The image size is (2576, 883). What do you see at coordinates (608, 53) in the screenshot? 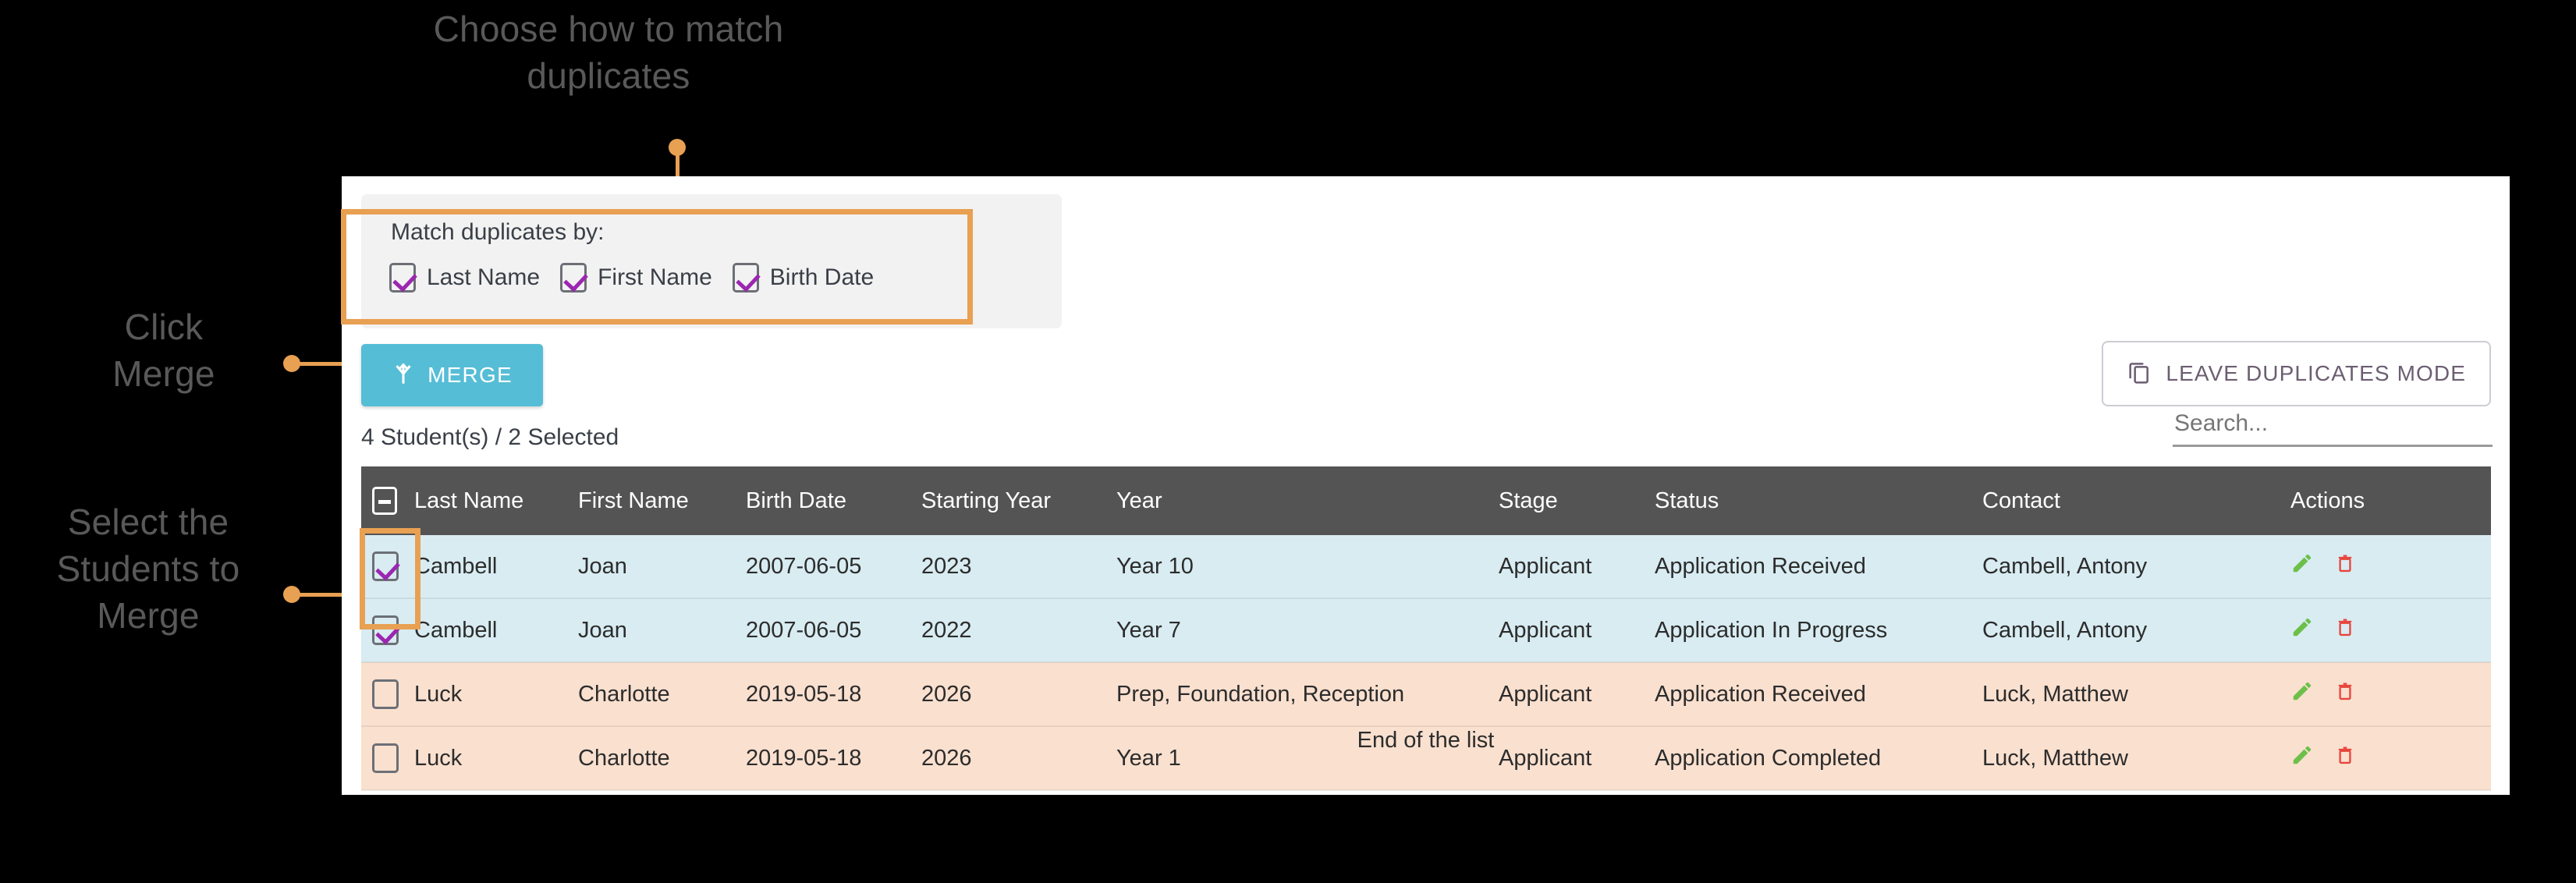
I see `annotation-choose-match: Choose how to match duplicates` at bounding box center [608, 53].